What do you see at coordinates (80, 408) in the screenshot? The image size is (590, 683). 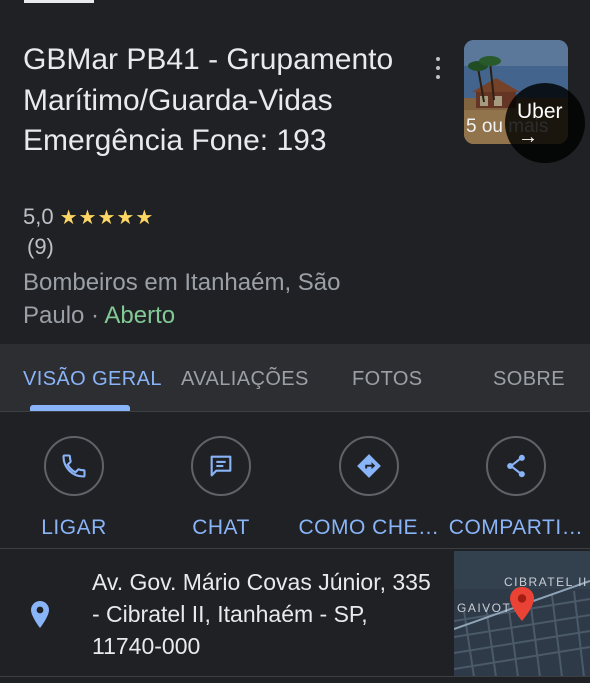 I see `active-tab-indicator` at bounding box center [80, 408].